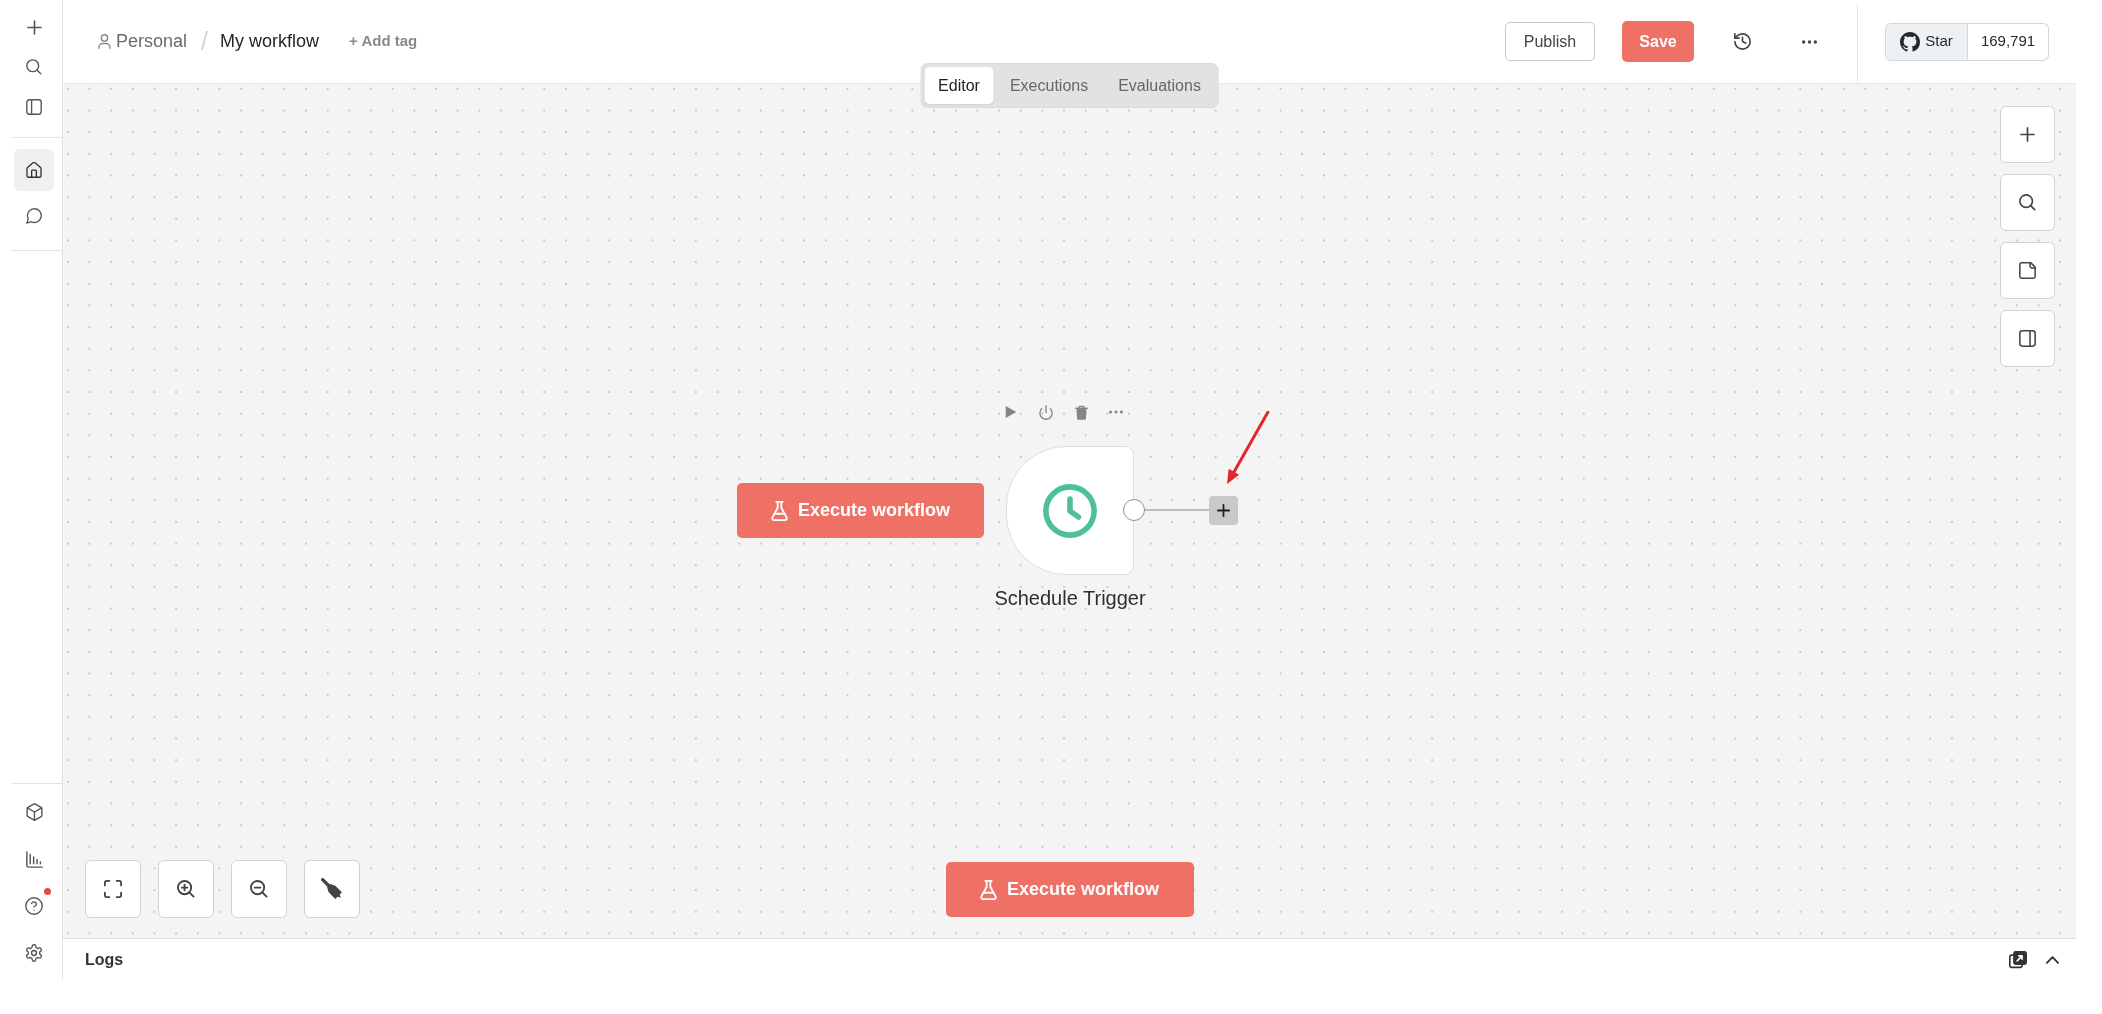 The image size is (2102, 1014). I want to click on star-count: 169,791, so click(2008, 41).